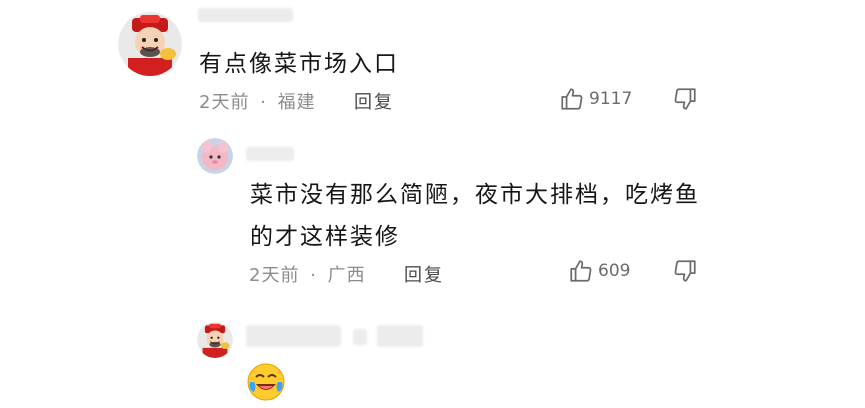  I want to click on like-button: 9117, so click(595, 99).